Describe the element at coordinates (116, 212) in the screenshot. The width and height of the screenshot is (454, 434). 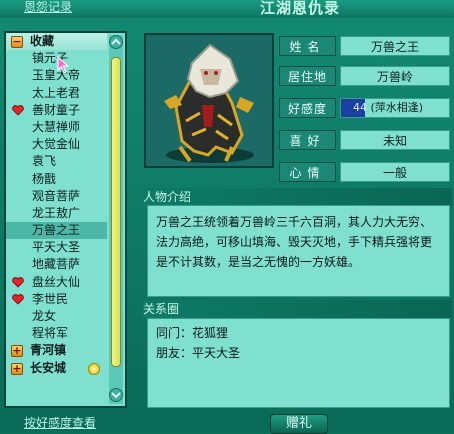
I see `scroll-thumb` at that location.